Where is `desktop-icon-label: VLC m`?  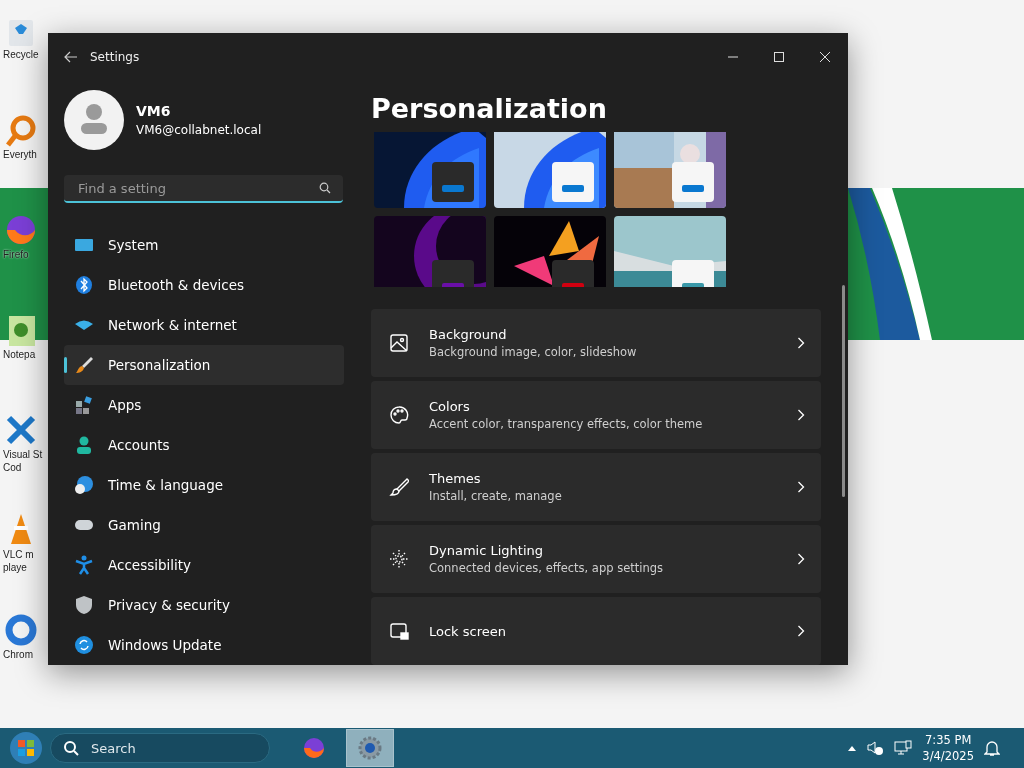 desktop-icon-label: VLC m is located at coordinates (18, 554).